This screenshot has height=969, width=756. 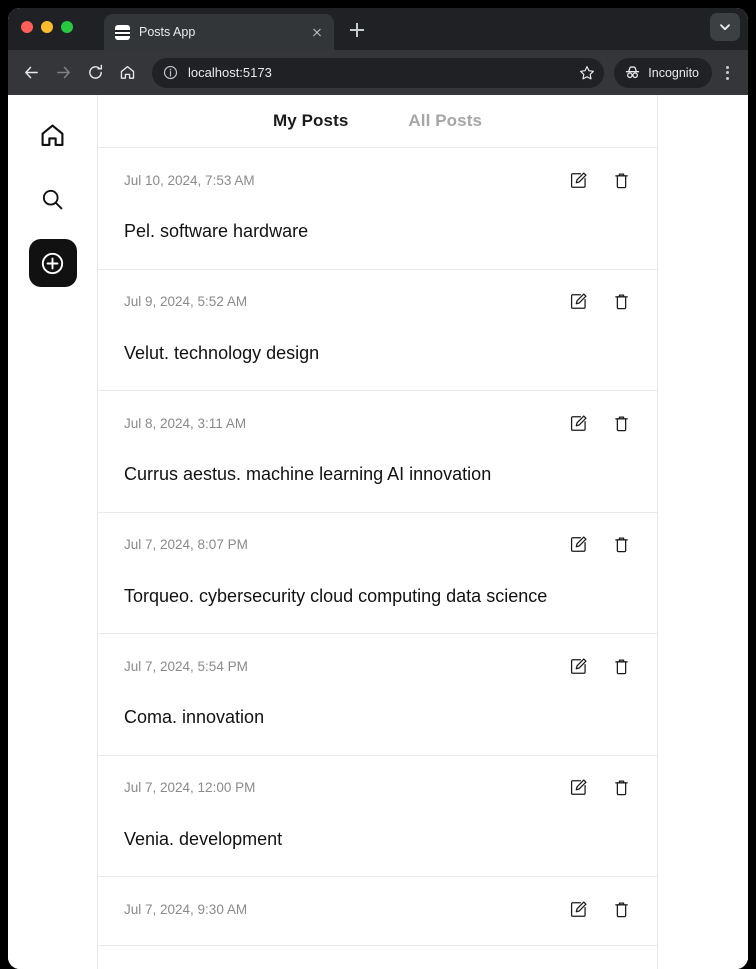 What do you see at coordinates (194, 717) in the screenshot?
I see `post-title: Coma. innovation` at bounding box center [194, 717].